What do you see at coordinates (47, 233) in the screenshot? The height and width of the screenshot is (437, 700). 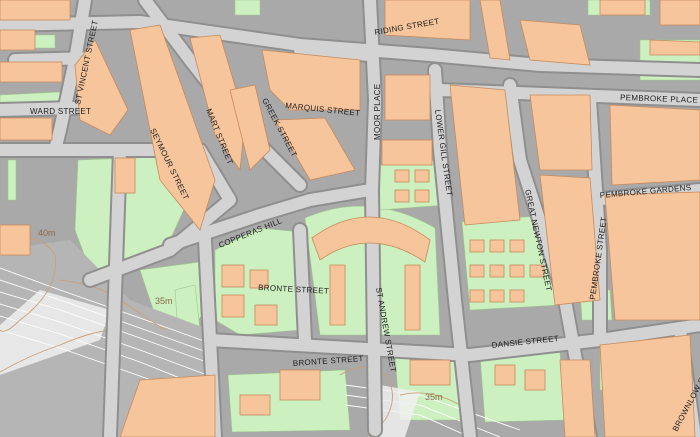 I see `height-label: 40m` at bounding box center [47, 233].